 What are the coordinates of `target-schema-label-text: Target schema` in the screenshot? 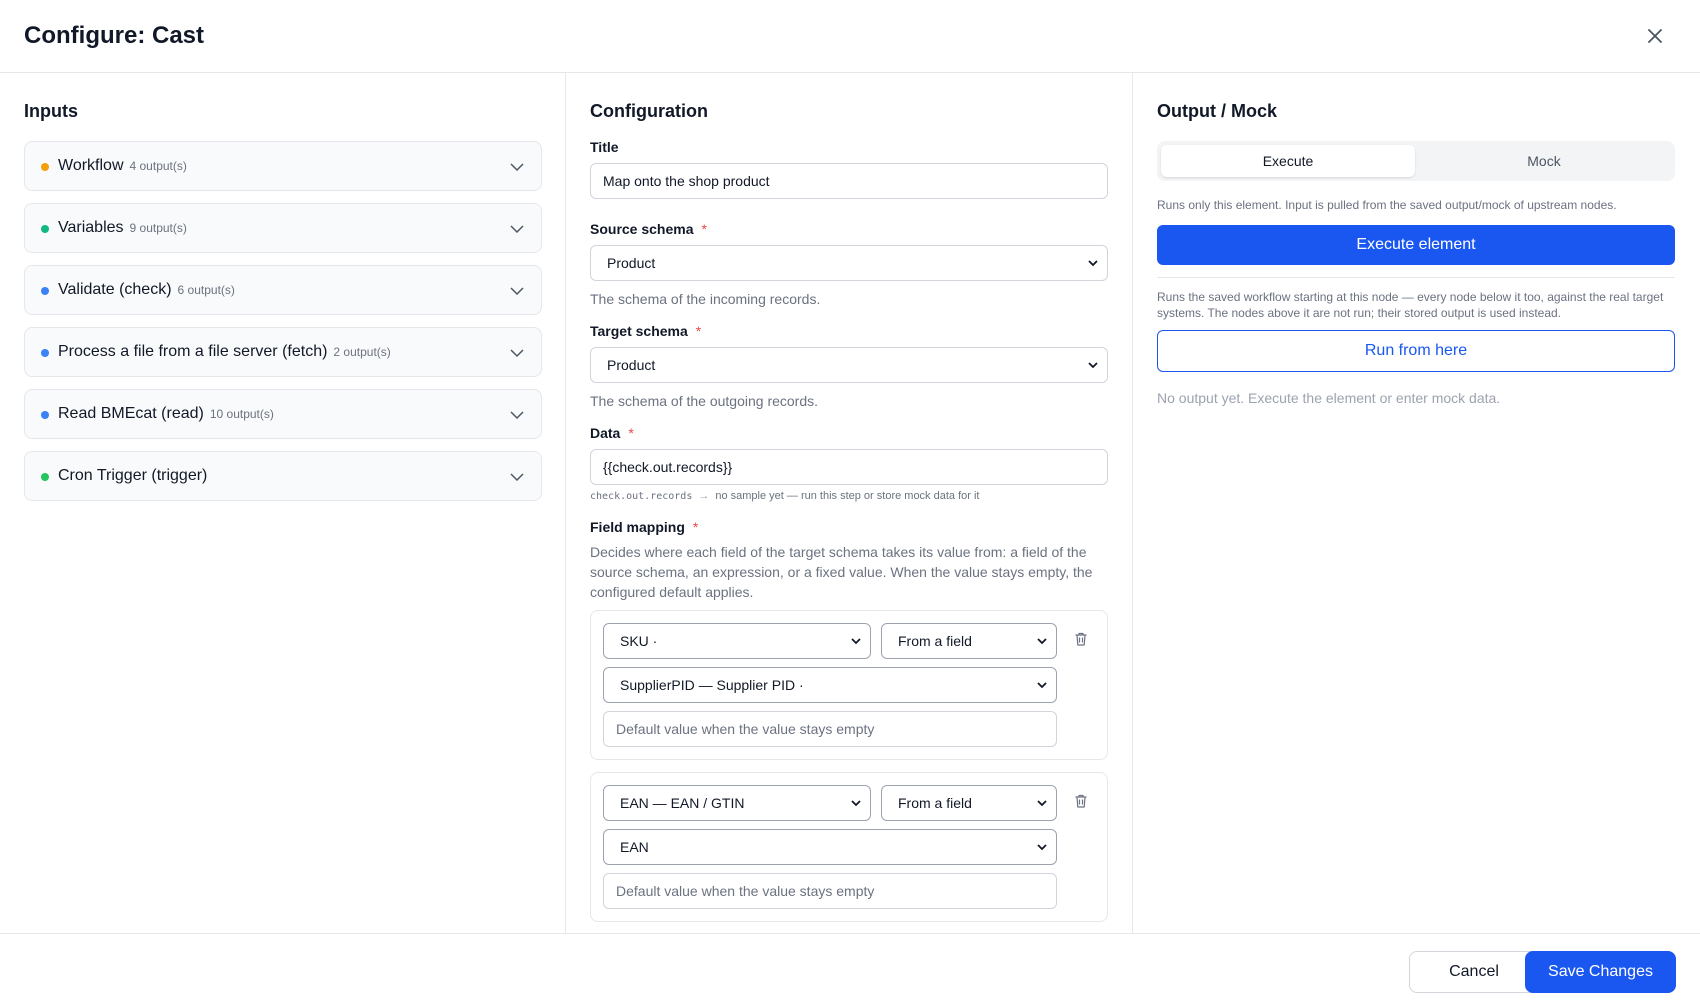 It's located at (639, 331).